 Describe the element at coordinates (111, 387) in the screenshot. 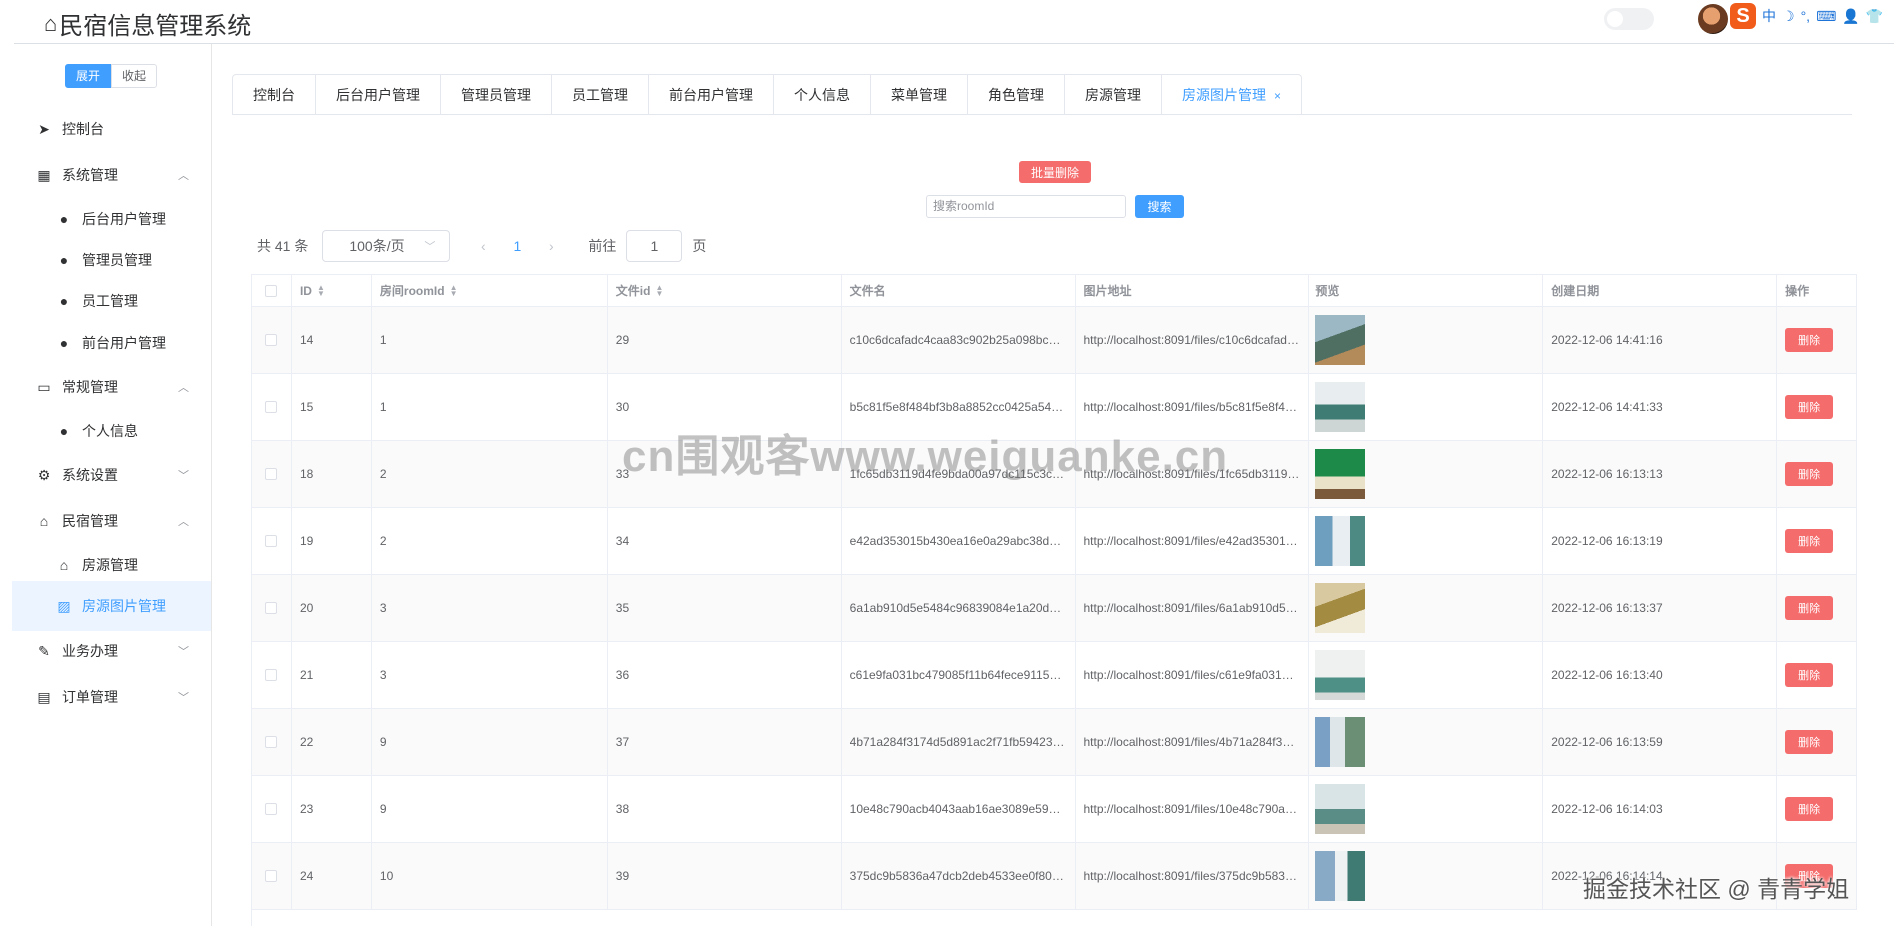

I see `sidebar-item: ▭ 常规管理 ︿` at that location.